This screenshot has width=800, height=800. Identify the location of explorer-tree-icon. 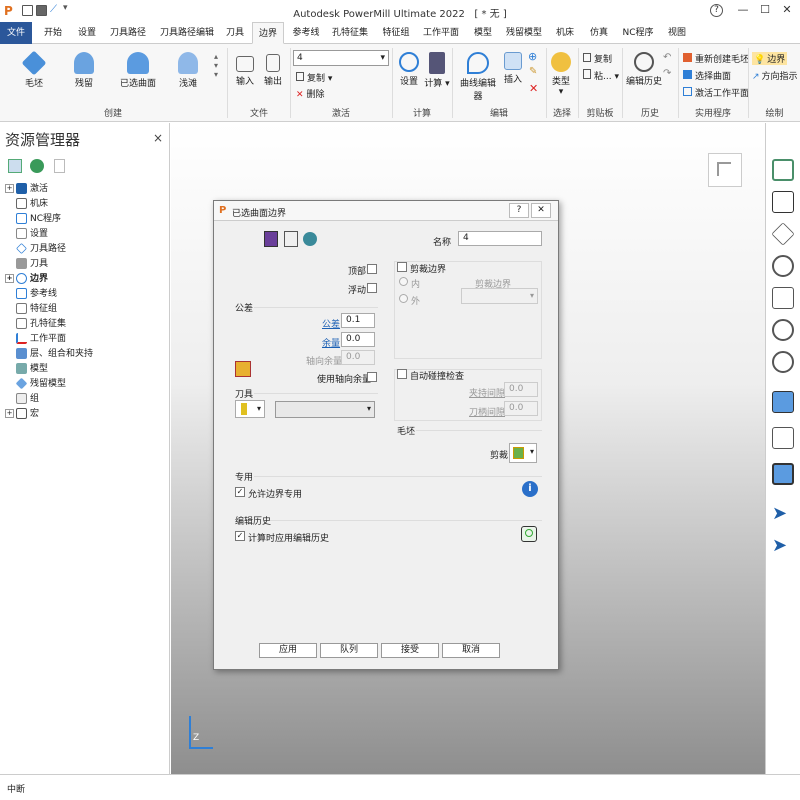
(15, 166).